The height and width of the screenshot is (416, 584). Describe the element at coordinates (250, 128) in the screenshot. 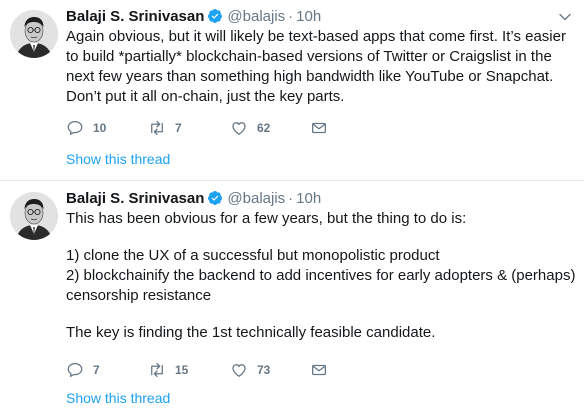

I see `like-button: 62` at that location.